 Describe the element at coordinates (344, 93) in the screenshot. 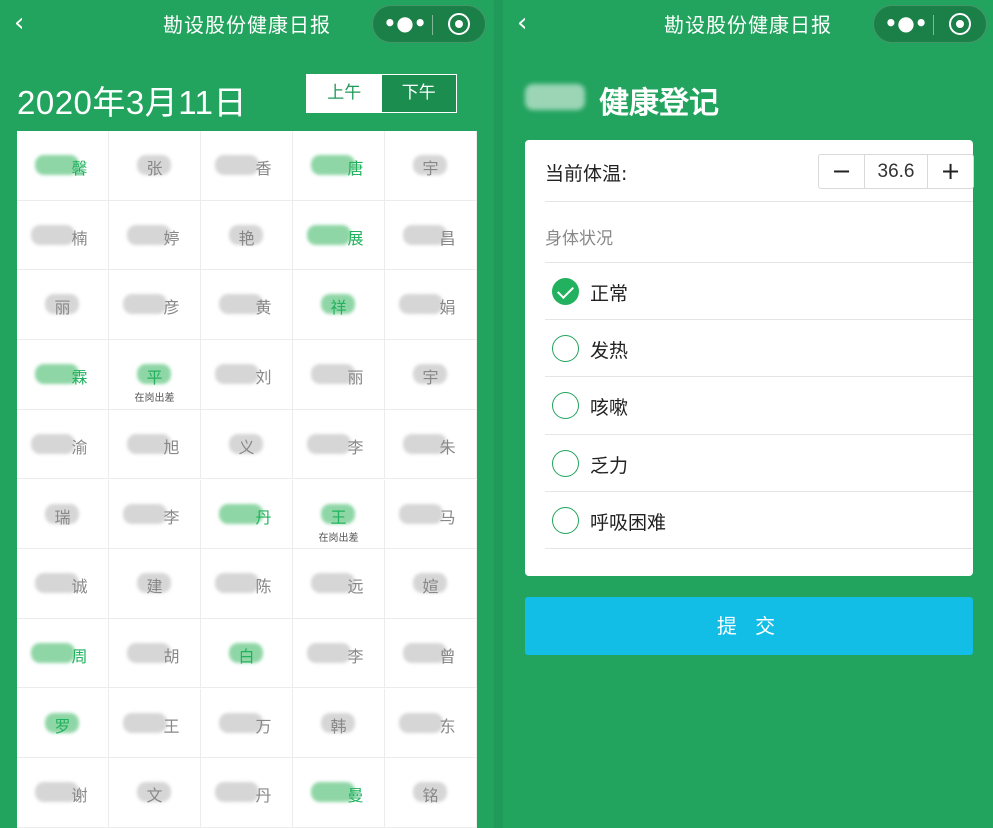

I see `tab-am: 上午` at that location.